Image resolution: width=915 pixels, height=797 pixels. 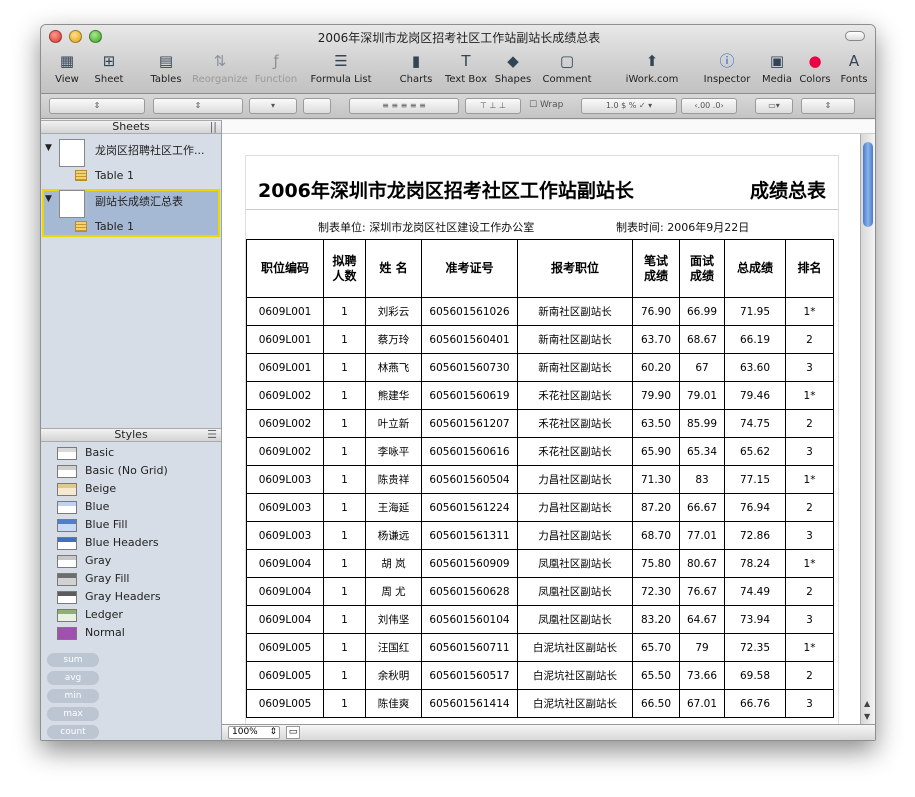 I want to click on column-header: 姓 名, so click(x=393, y=268).